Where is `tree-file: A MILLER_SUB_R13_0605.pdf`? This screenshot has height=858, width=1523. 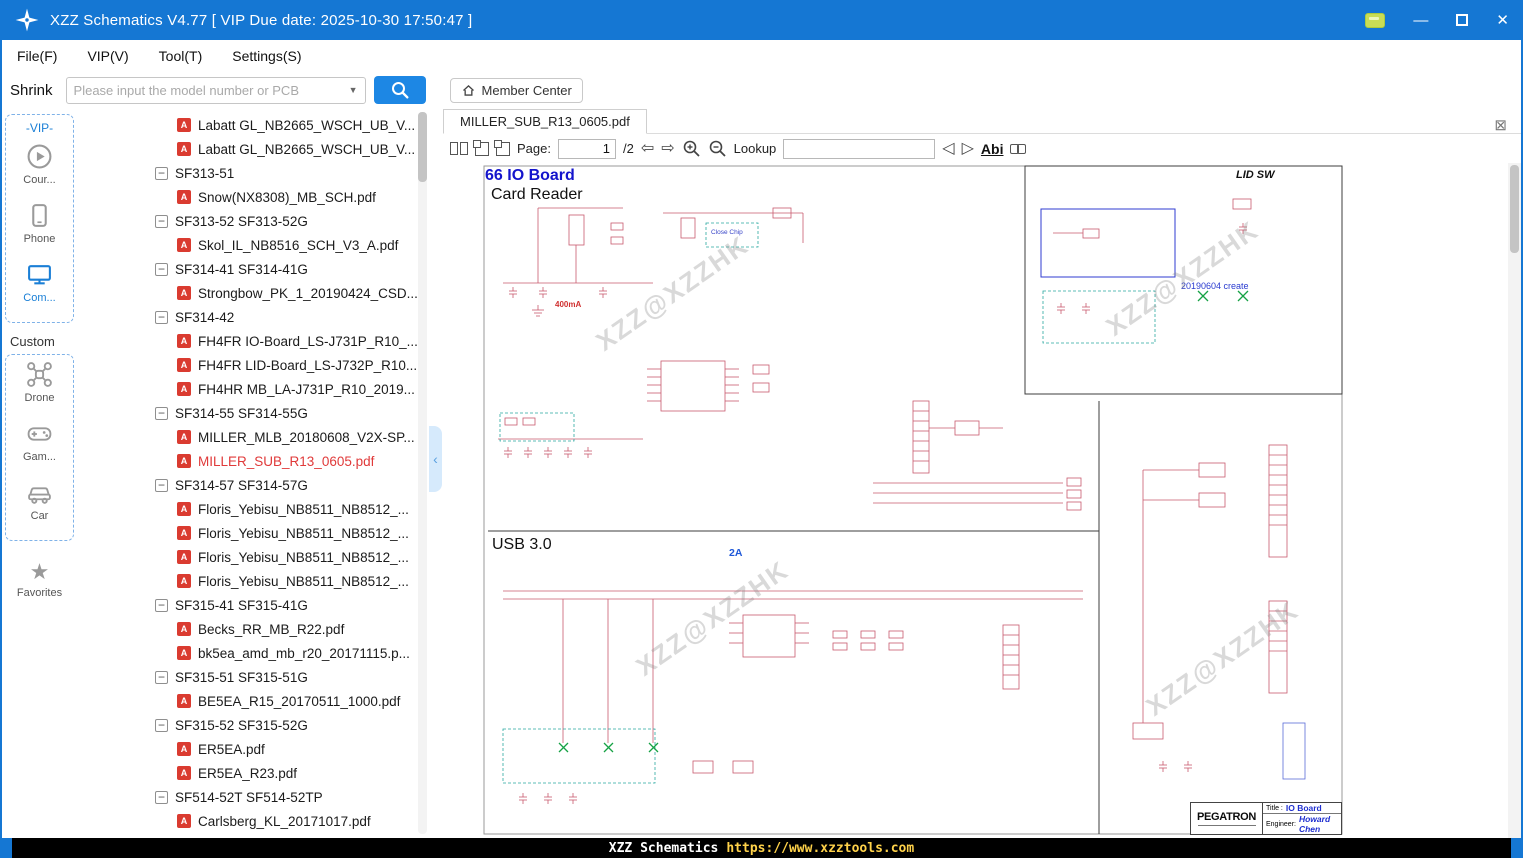
tree-file: A MILLER_SUB_R13_0605.pdf is located at coordinates (253, 461).